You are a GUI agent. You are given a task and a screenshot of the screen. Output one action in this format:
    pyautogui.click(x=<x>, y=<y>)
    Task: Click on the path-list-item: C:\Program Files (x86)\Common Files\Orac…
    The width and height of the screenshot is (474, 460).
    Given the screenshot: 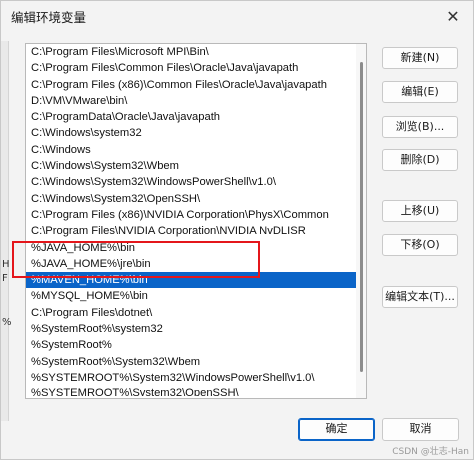 What is the action you would take?
    pyautogui.click(x=196, y=85)
    